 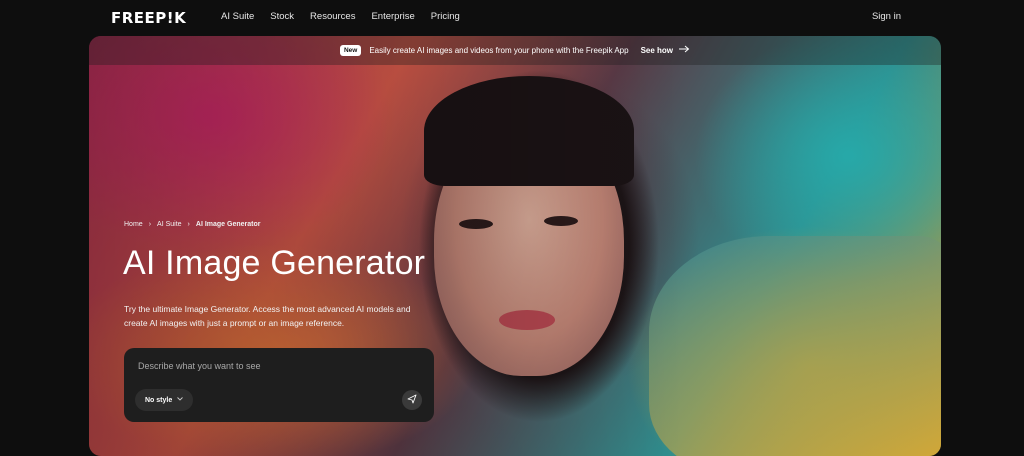 What do you see at coordinates (886, 16) in the screenshot?
I see `sign-in-link: Sign in` at bounding box center [886, 16].